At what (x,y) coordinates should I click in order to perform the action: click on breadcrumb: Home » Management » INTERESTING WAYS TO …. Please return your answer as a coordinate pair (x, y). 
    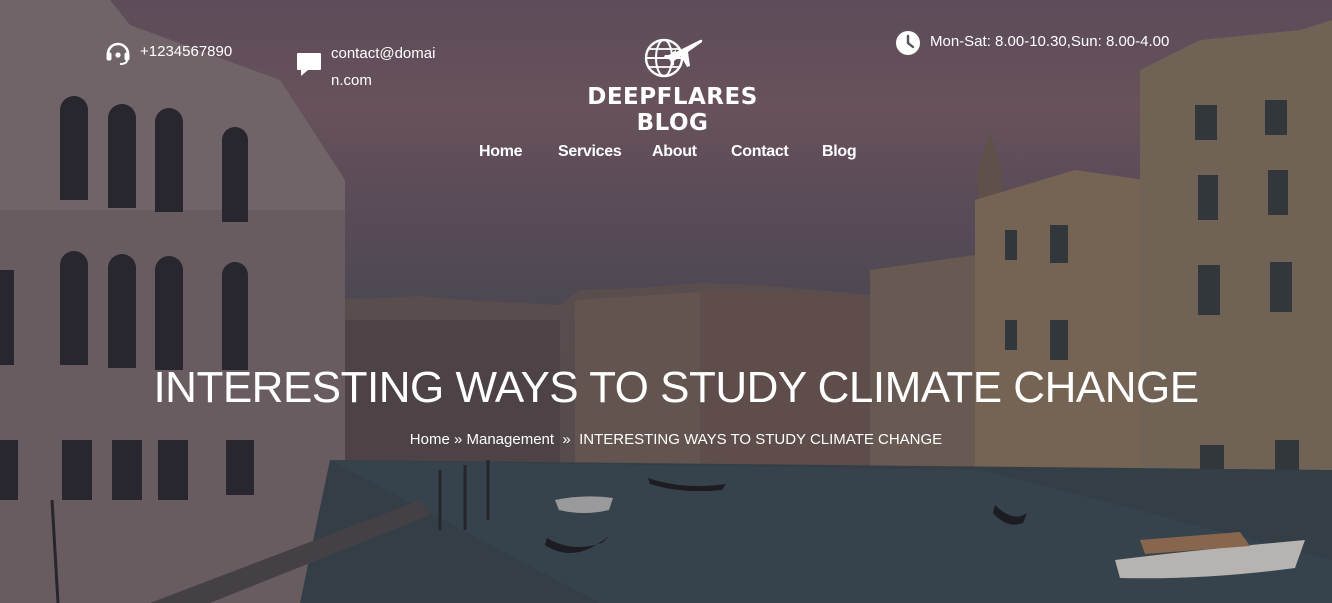
    Looking at the image, I should click on (666, 440).